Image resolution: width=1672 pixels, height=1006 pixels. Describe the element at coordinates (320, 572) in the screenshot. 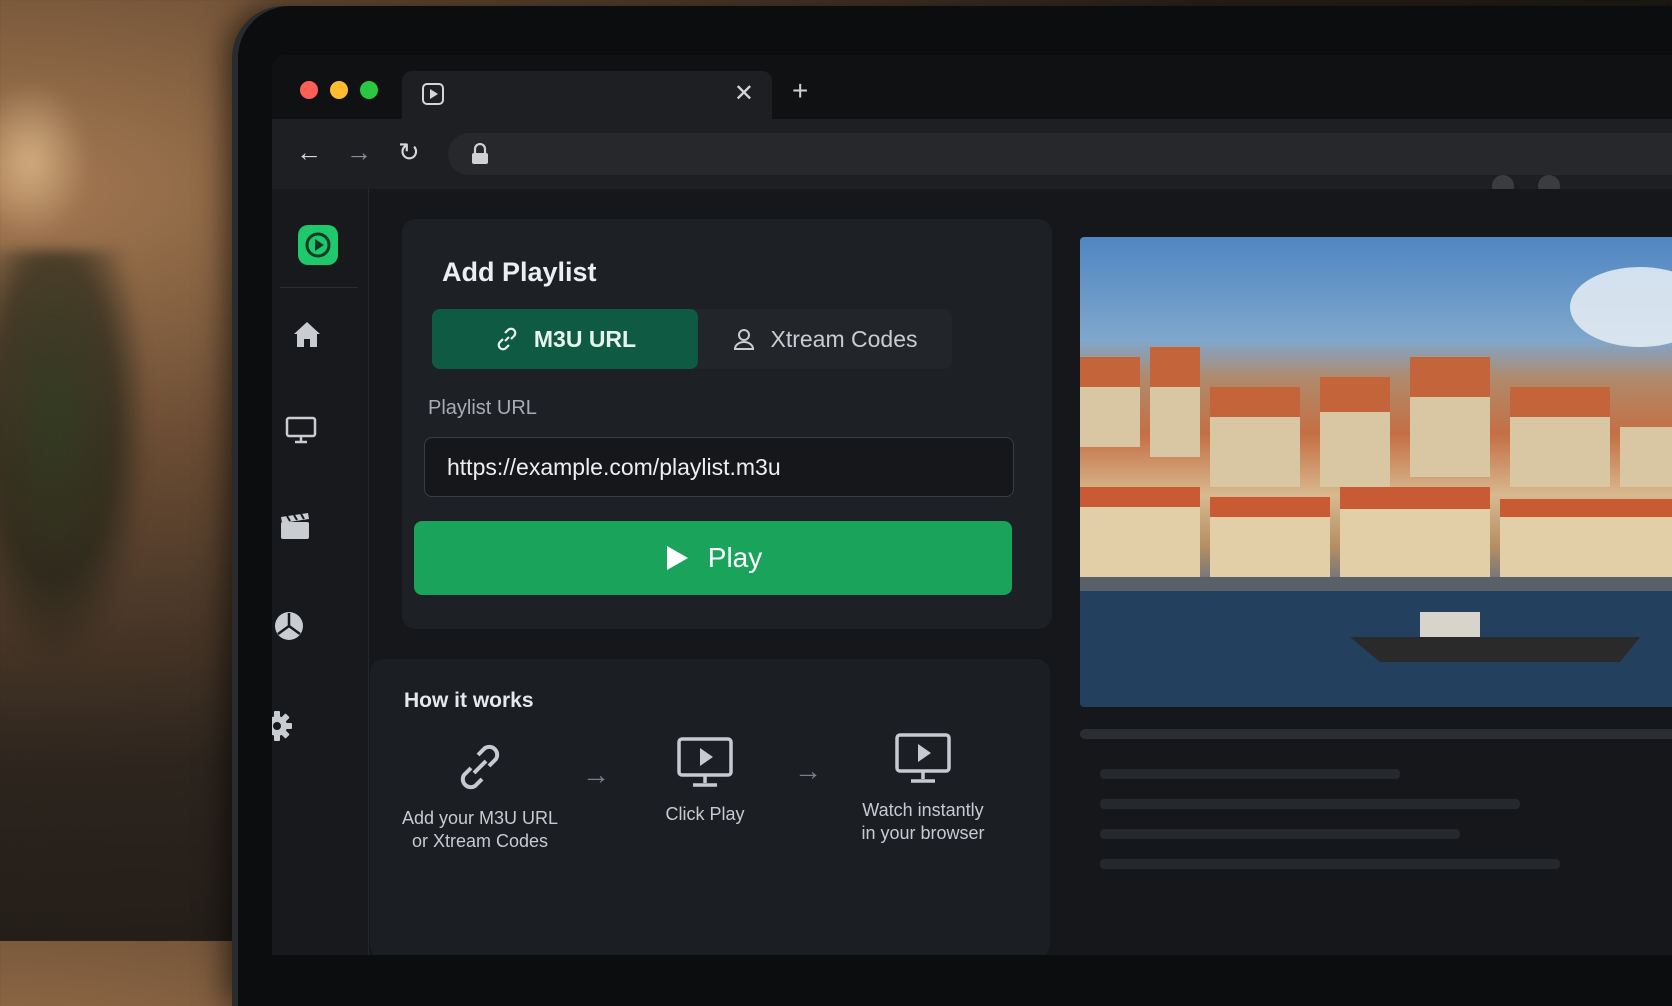

I see `sidebar` at that location.